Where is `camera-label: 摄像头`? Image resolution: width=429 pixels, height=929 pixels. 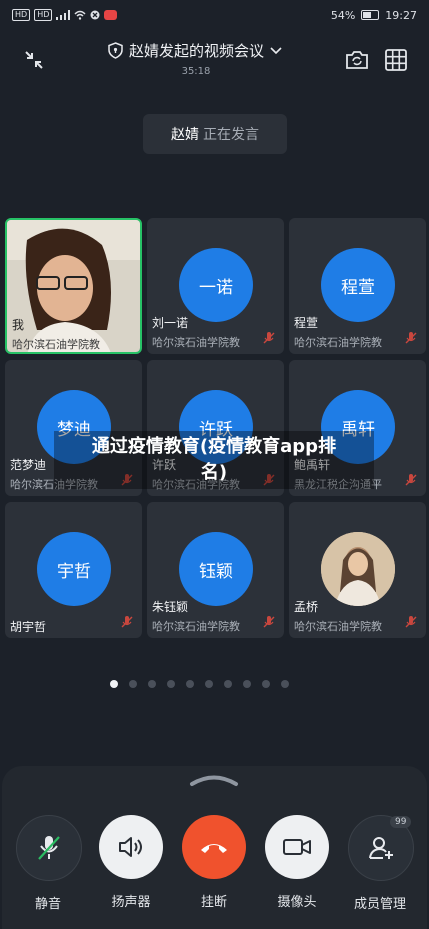
camera-label: 摄像头 is located at coordinates (297, 902).